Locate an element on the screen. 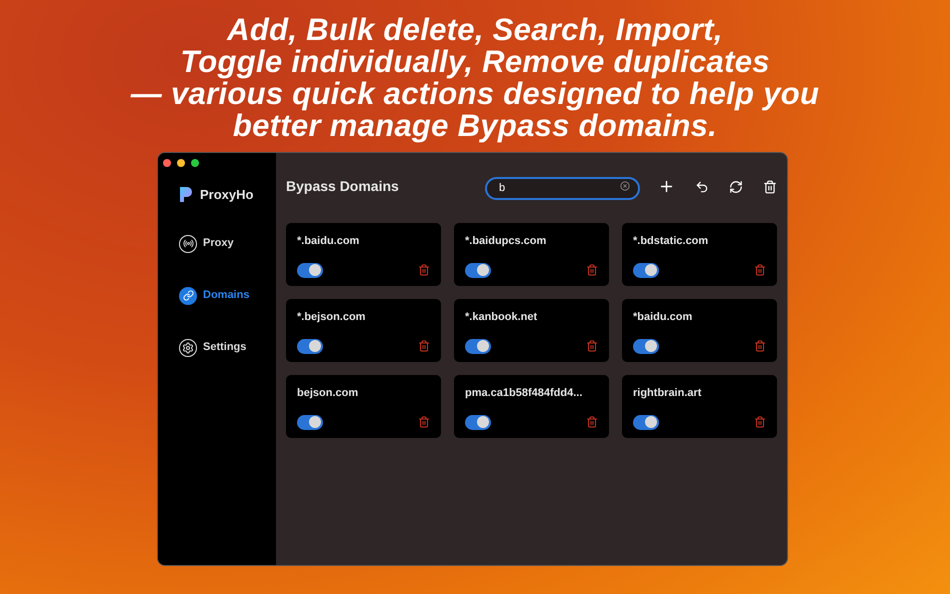 This screenshot has width=950, height=594. domain-name: *.baidu.com is located at coordinates (328, 241).